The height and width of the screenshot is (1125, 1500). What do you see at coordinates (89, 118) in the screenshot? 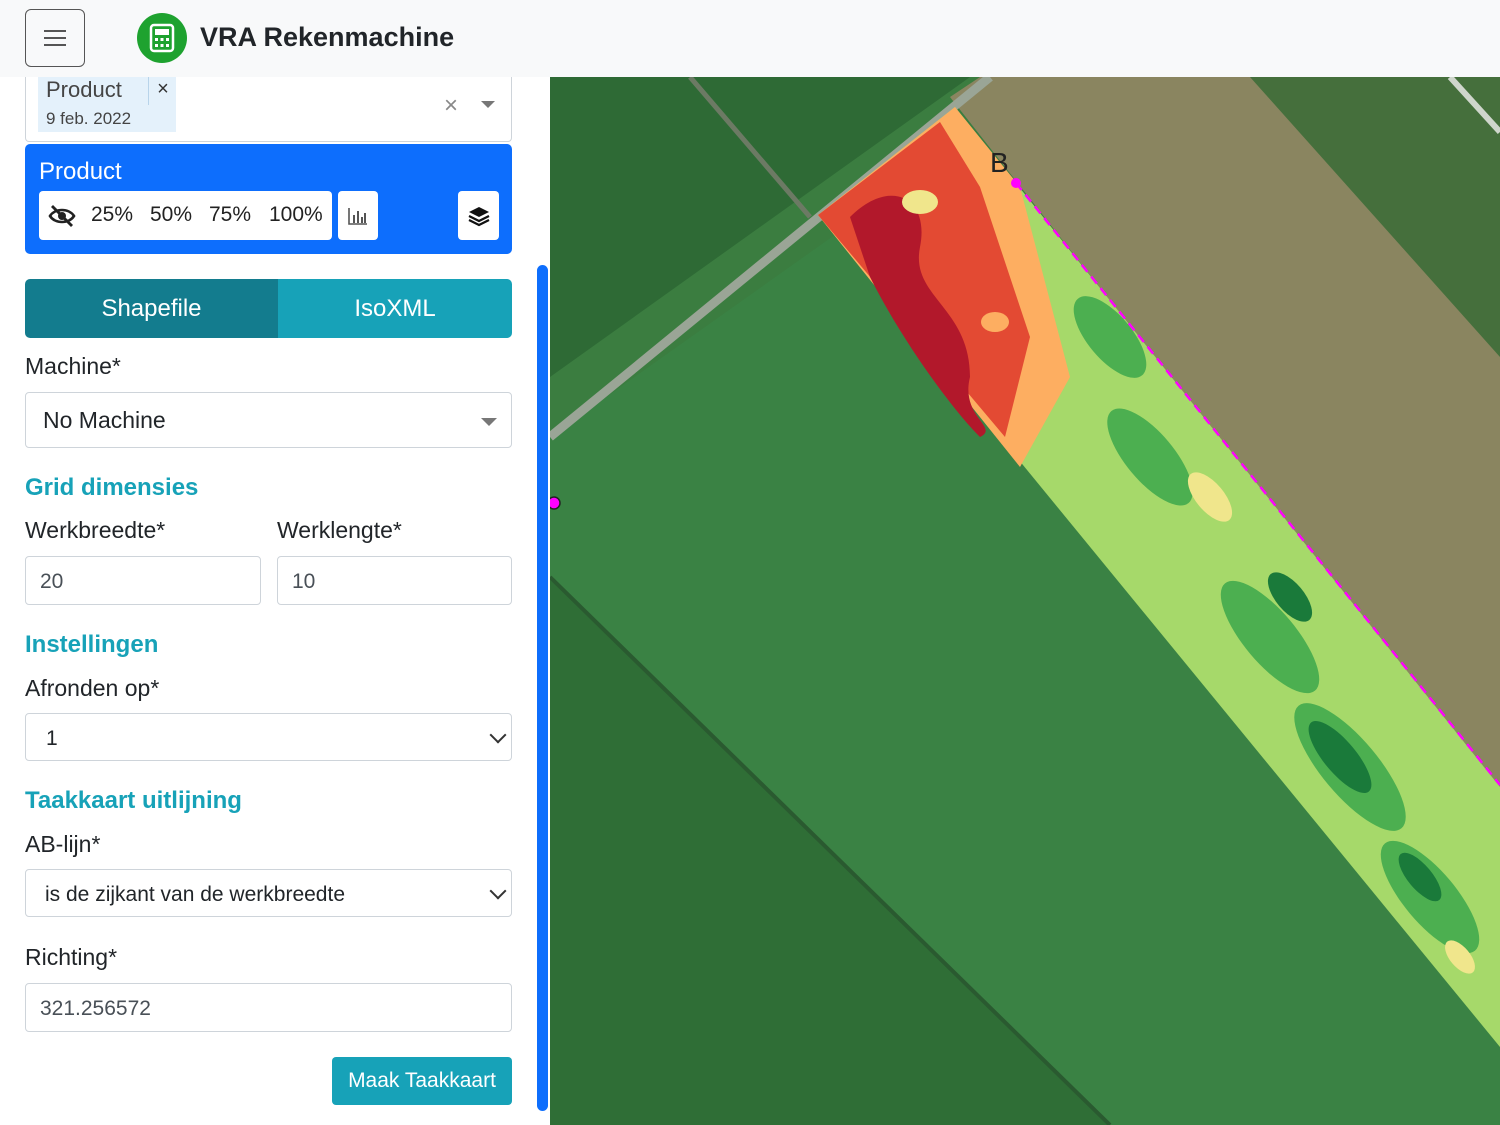
I see `chip-date: 9 feb. 2022` at bounding box center [89, 118].